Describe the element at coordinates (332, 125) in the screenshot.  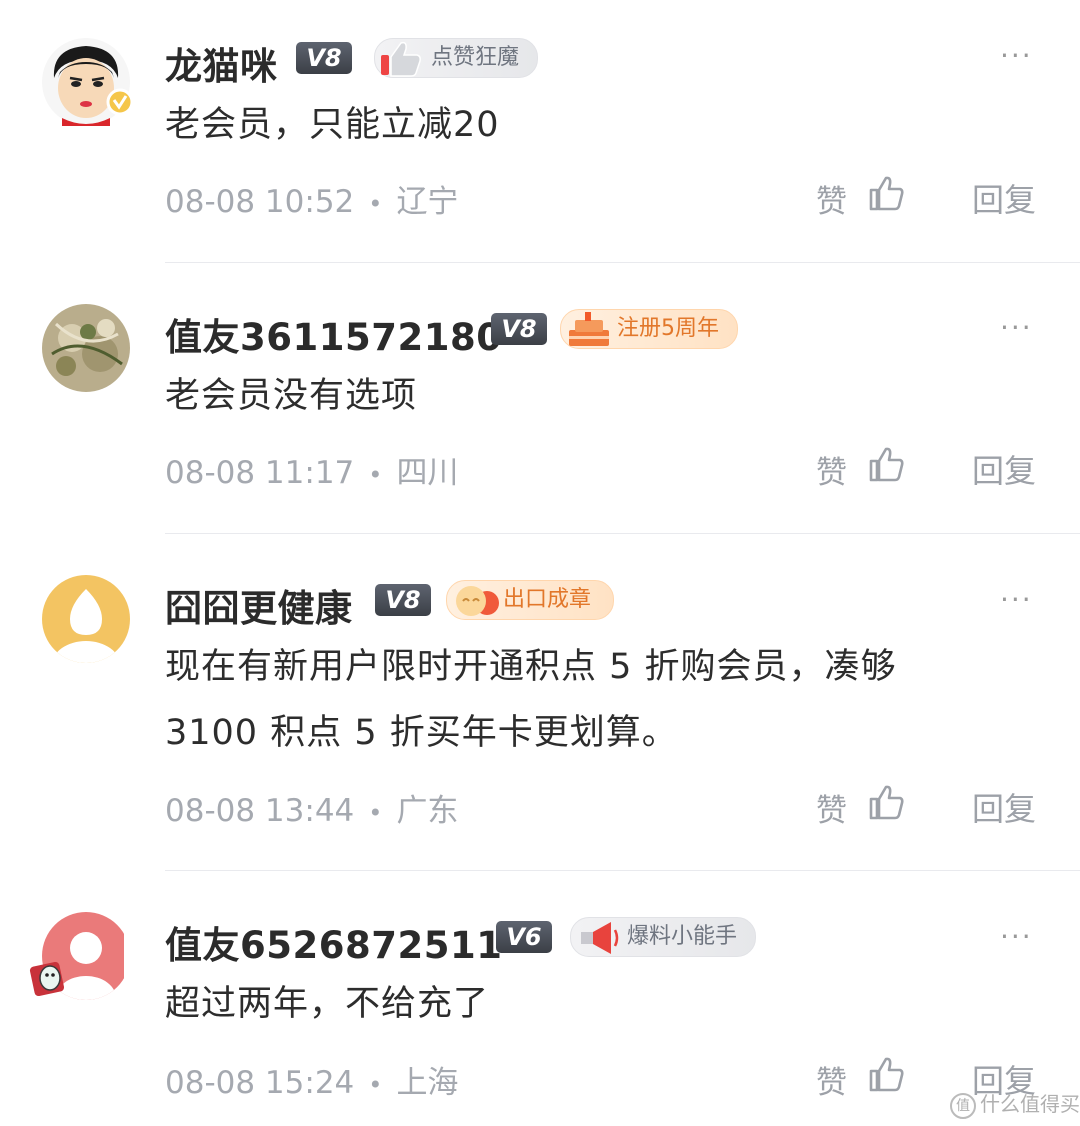
I see `comment-text: 老会员，只能立减20` at that location.